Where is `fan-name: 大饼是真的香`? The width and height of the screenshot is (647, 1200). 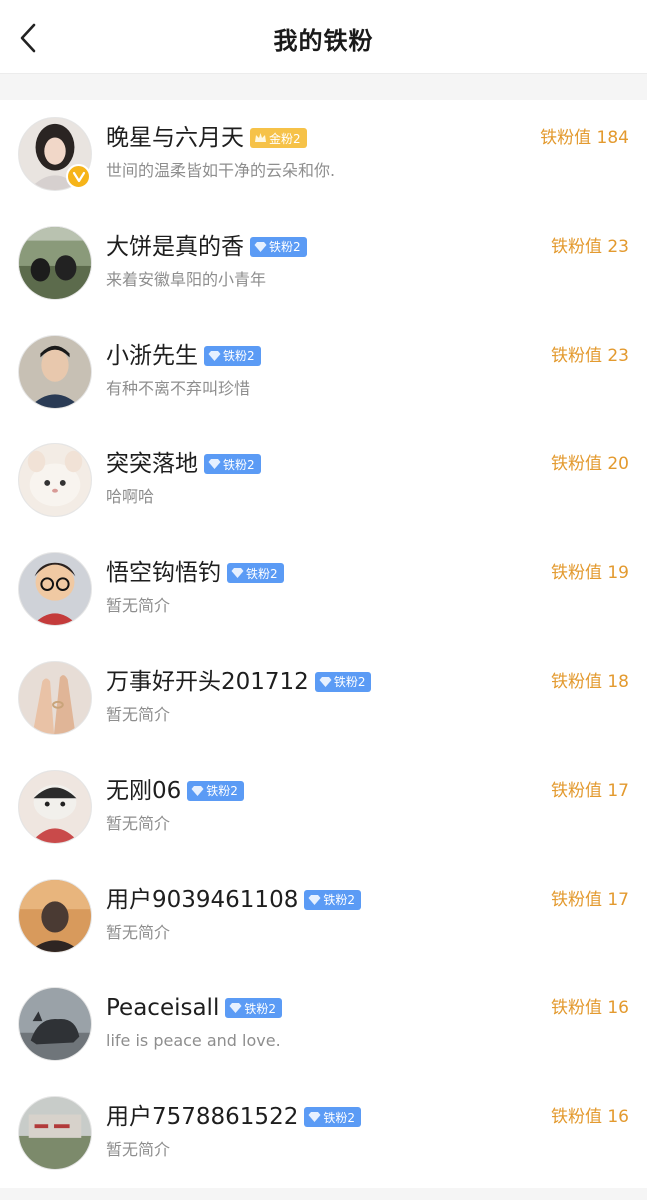
fan-name: 大饼是真的香 is located at coordinates (175, 247).